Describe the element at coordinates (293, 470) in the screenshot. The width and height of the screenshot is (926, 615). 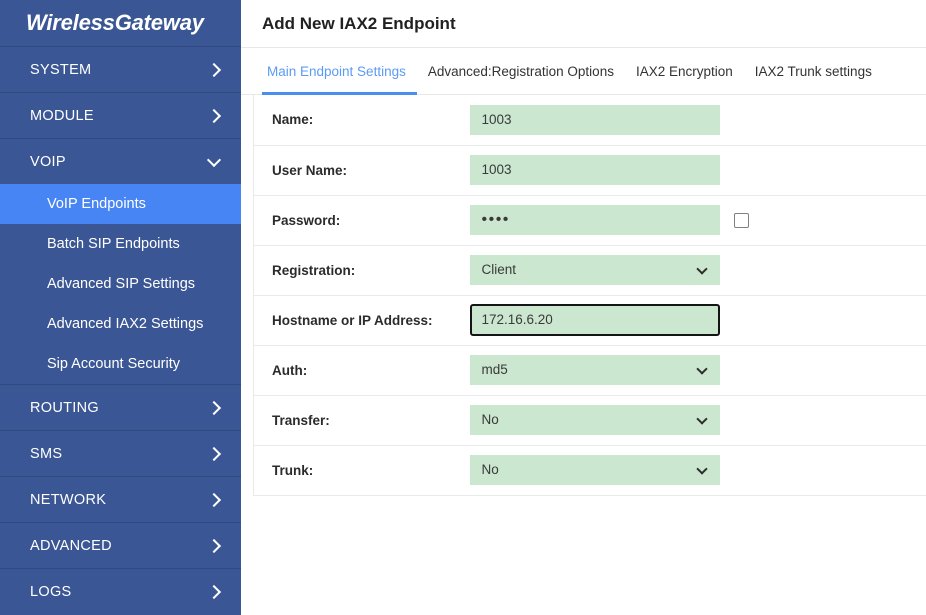
I see `field-label-trunk: Trunk:` at that location.